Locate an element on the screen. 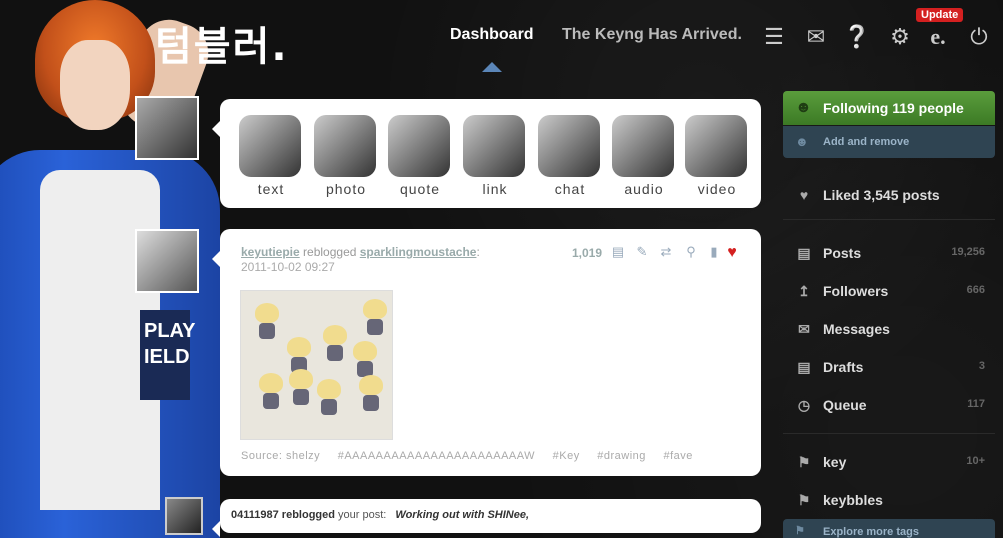 The width and height of the screenshot is (1003, 538). user-avatar is located at coordinates (167, 128).